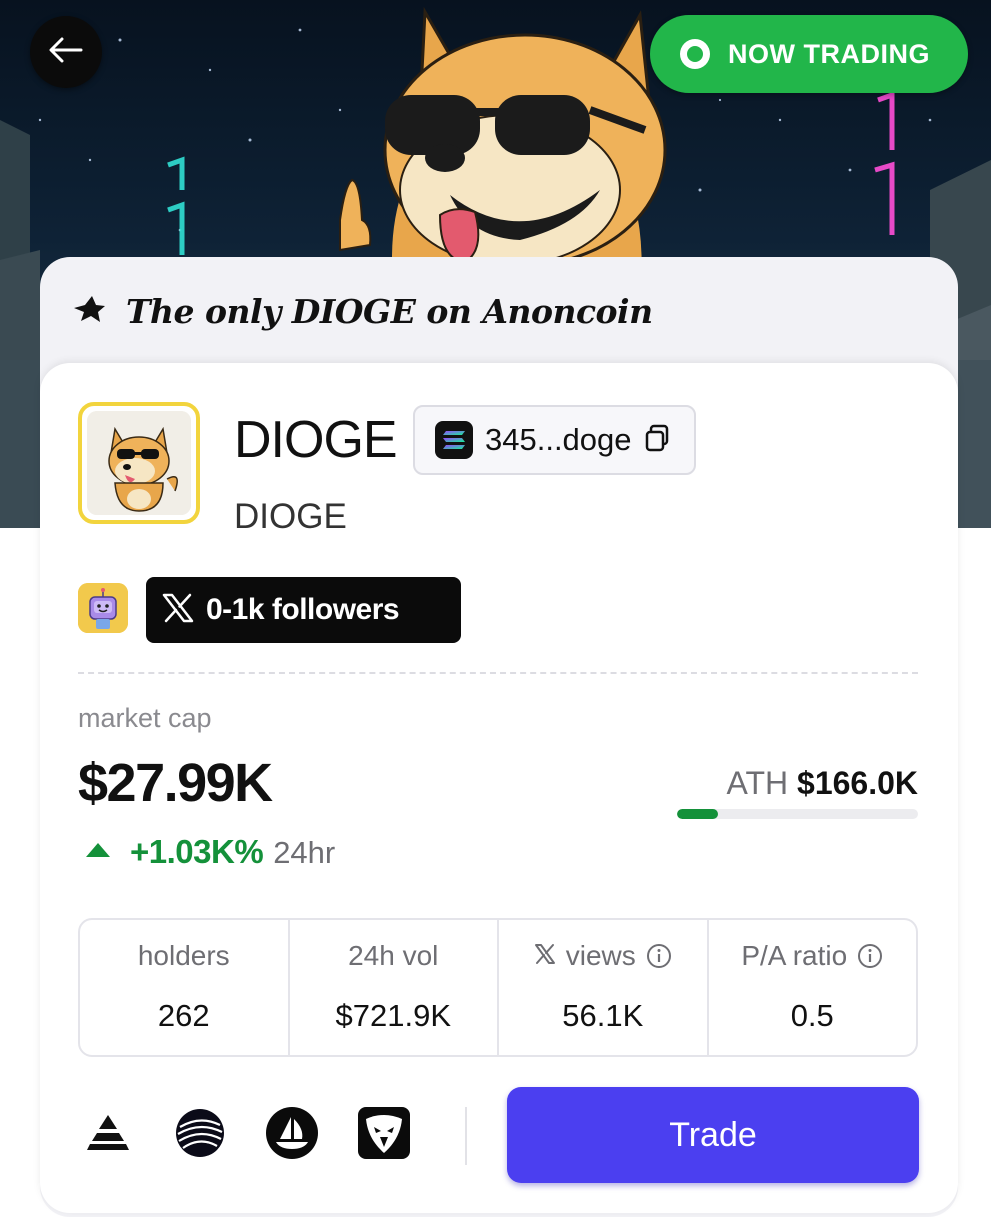 This screenshot has height=1217, width=991. I want to click on stat-pa-ratio: P/A ratio 0.5, so click(813, 987).